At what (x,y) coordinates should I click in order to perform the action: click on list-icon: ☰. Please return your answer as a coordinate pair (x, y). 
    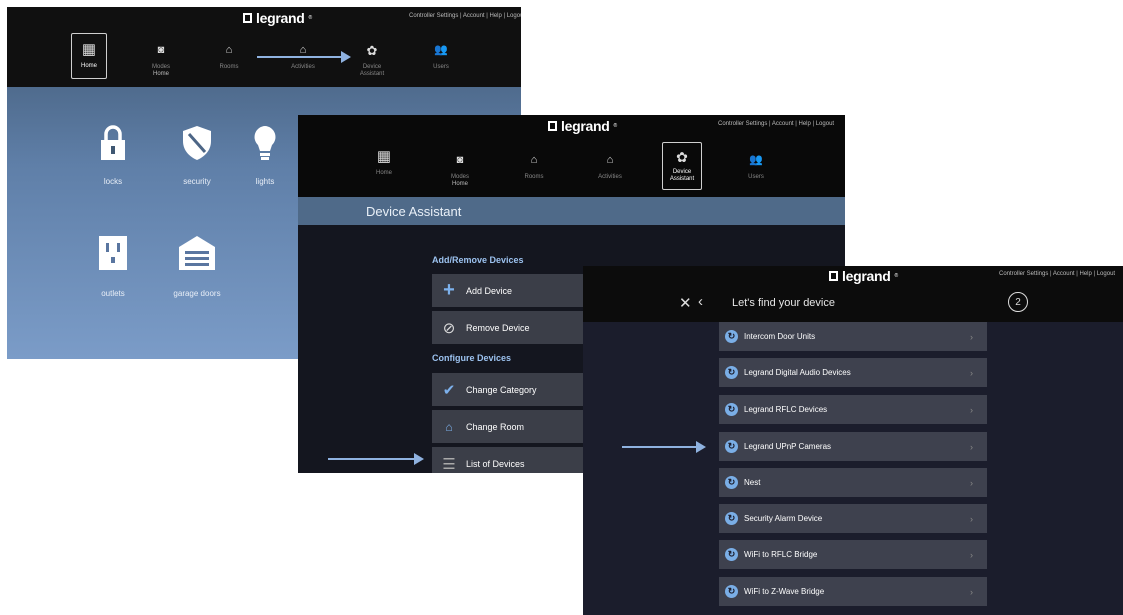
    Looking at the image, I should click on (449, 464).